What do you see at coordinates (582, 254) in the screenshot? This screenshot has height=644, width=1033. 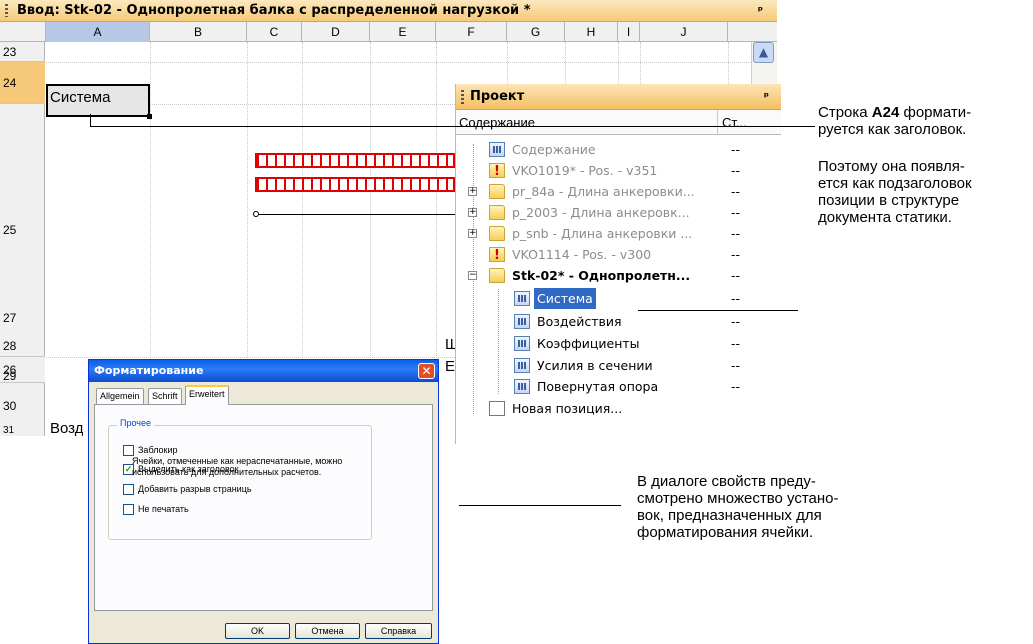 I see `tree-item-label: VKO1114 - Pos. - v300` at bounding box center [582, 254].